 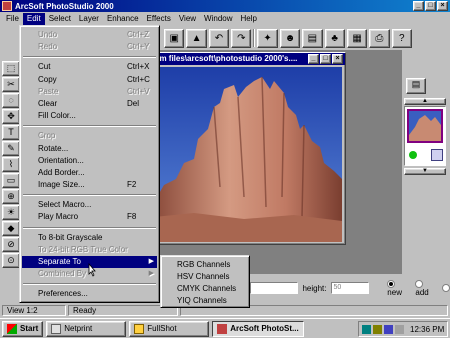 What do you see at coordinates (401, 38) in the screenshot?
I see `help-icon: ?` at bounding box center [401, 38].